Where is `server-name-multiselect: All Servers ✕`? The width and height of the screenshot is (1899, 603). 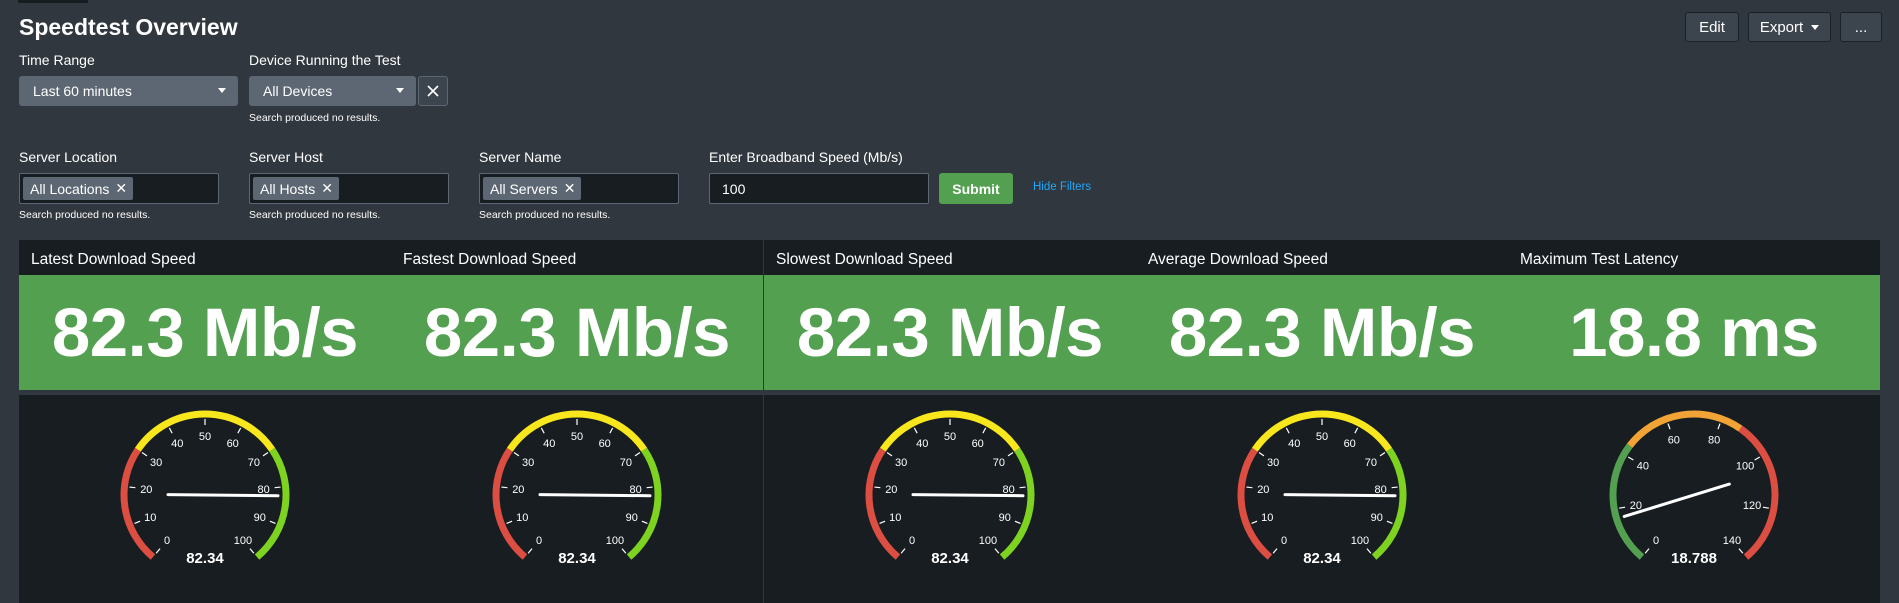
server-name-multiselect: All Servers ✕ is located at coordinates (579, 188).